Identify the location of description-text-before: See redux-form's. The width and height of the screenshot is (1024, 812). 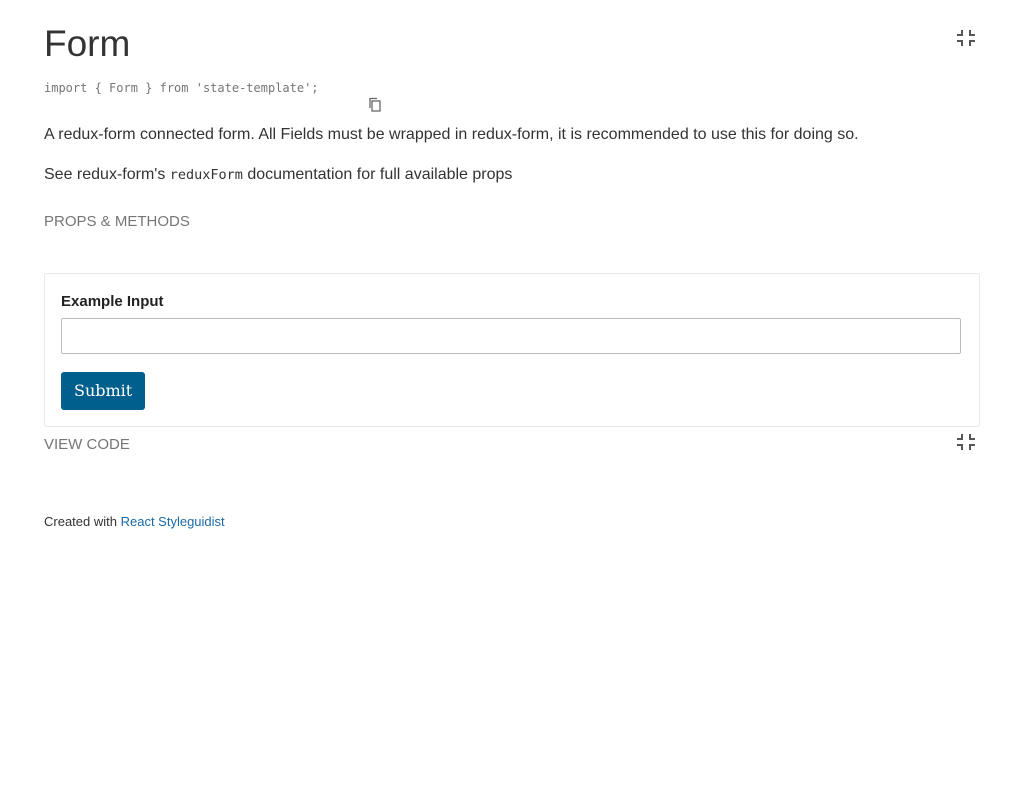
(107, 174).